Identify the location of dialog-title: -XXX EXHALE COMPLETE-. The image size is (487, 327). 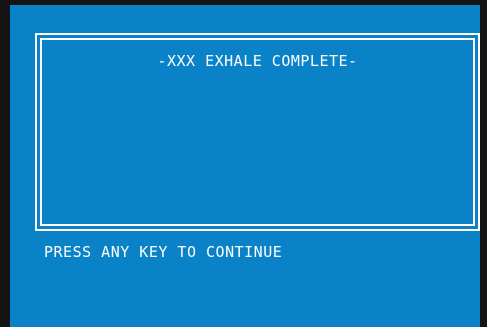
(257, 61).